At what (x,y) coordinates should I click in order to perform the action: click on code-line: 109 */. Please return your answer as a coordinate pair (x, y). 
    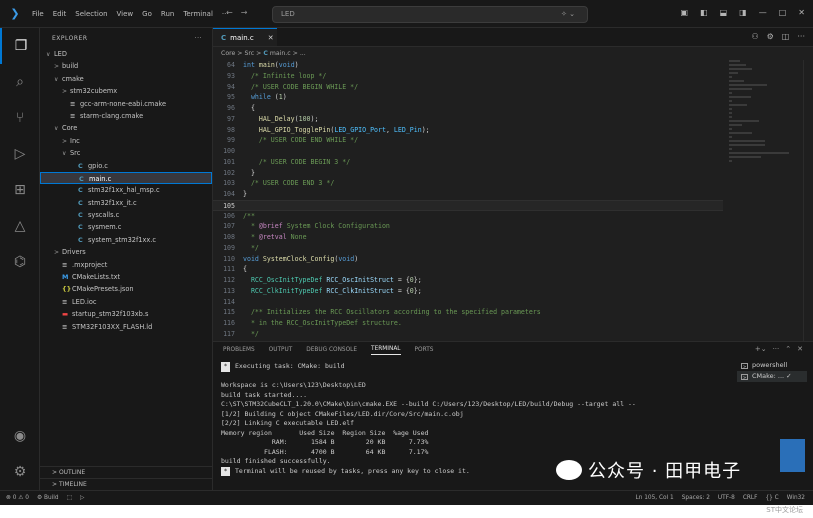
    Looking at the image, I should click on (468, 248).